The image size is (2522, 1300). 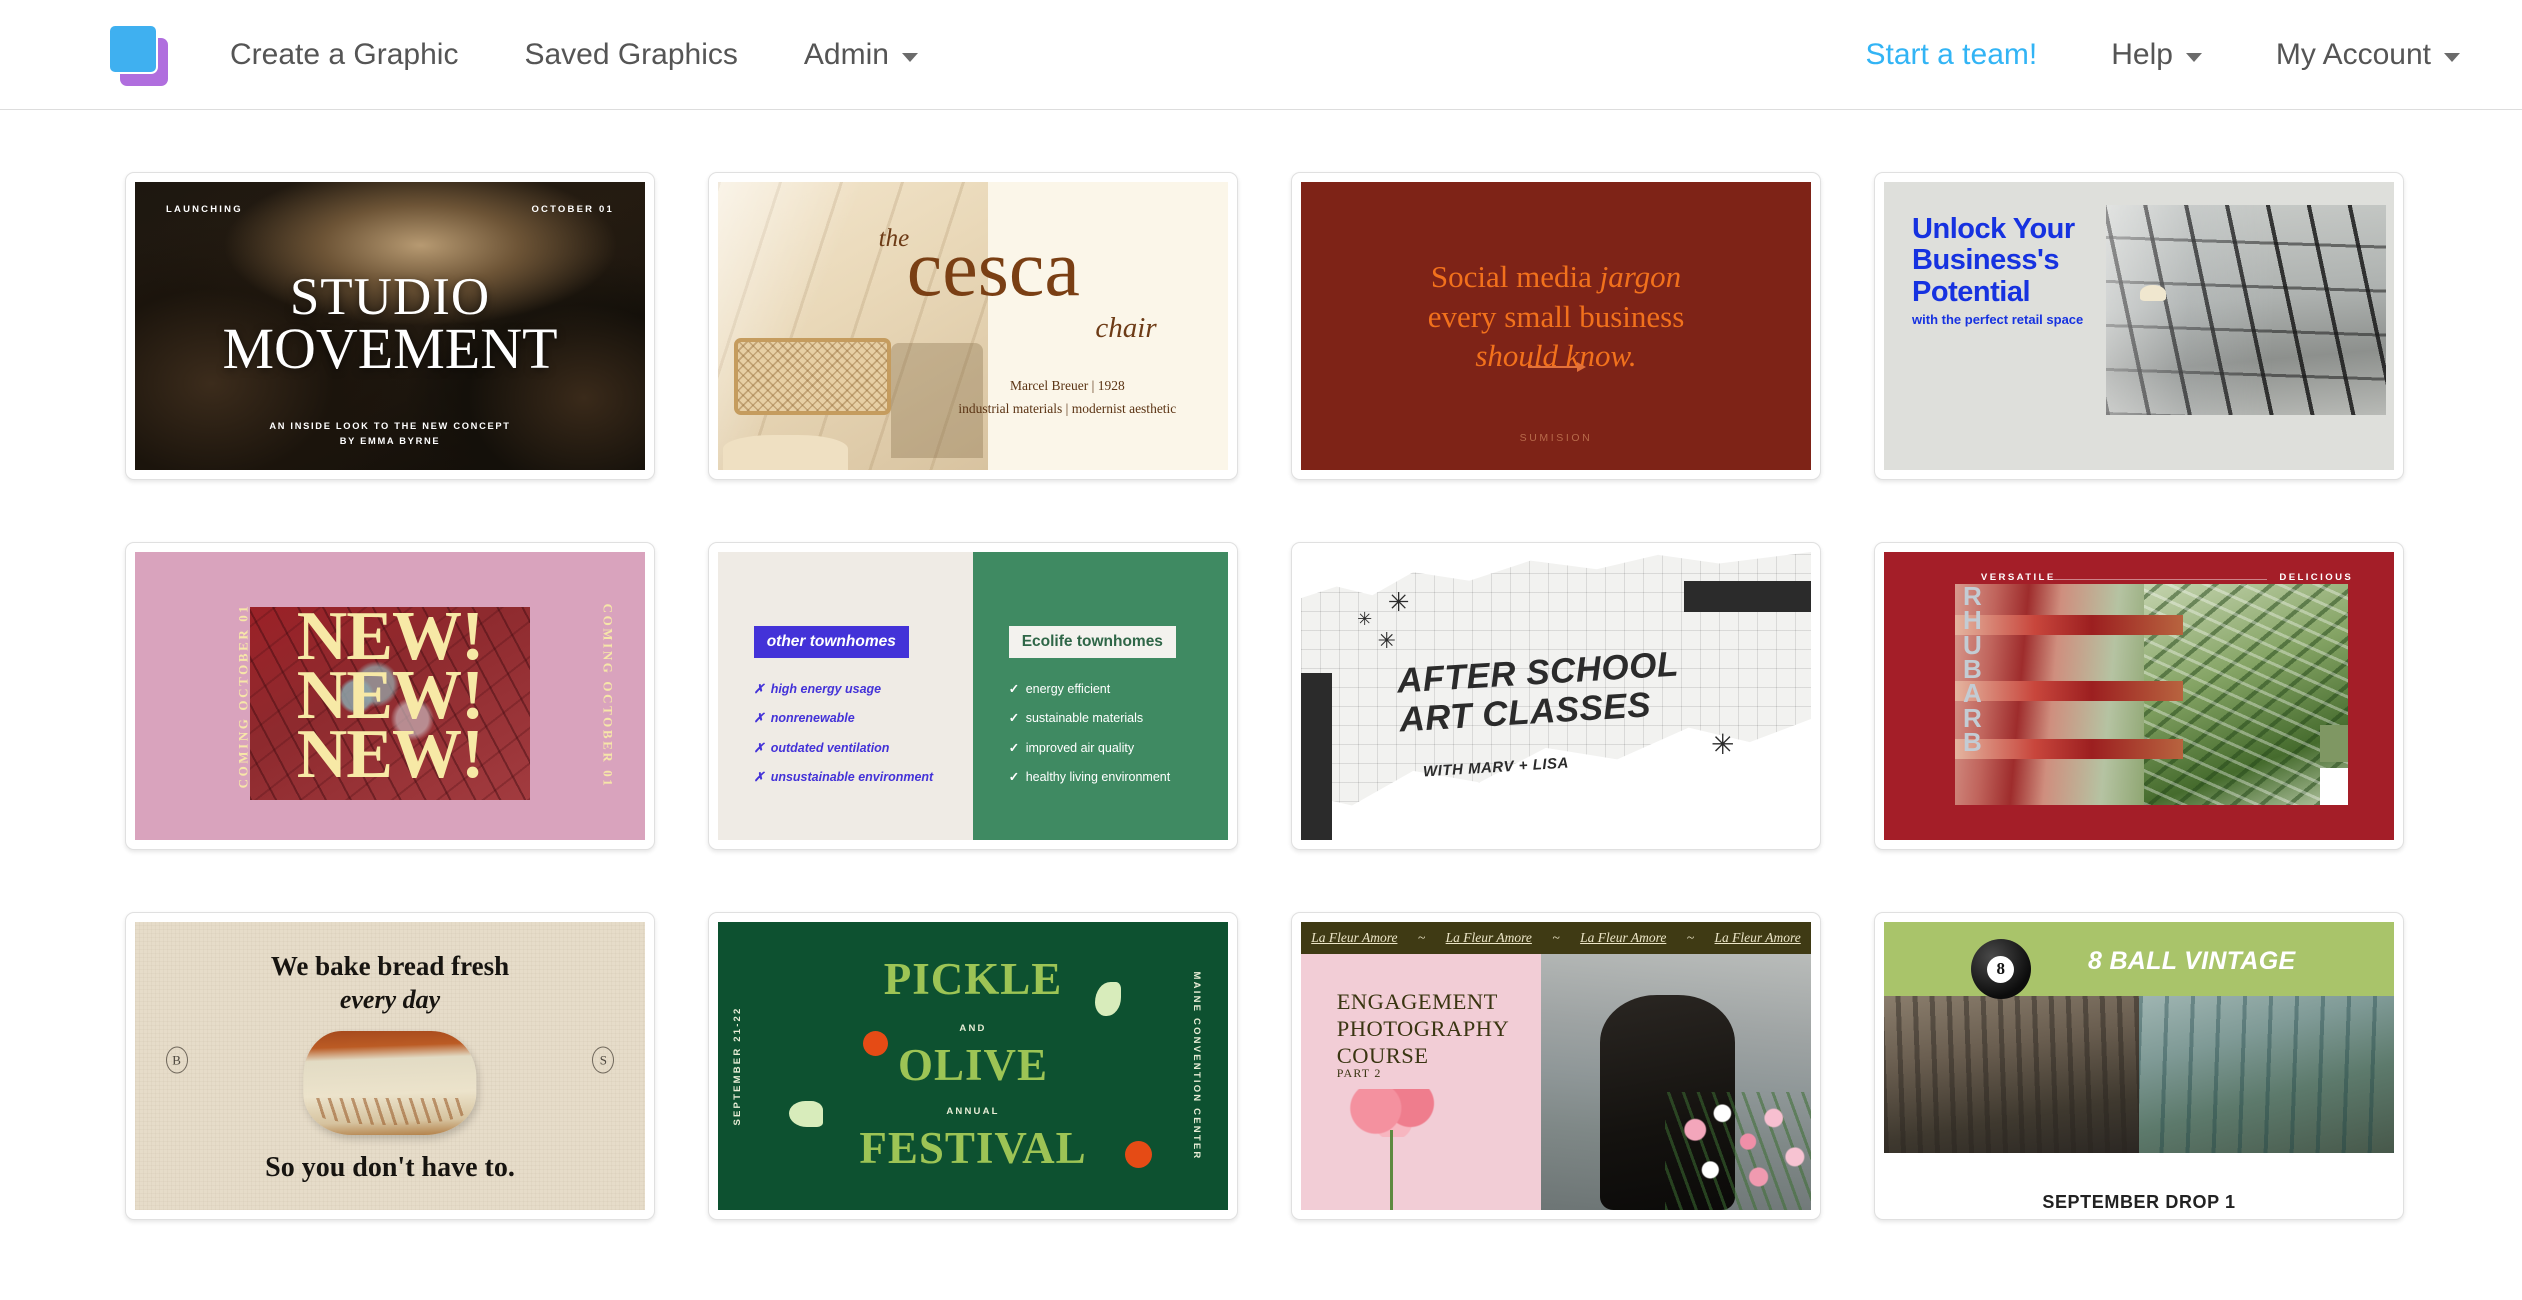 I want to click on monogram-left: B, so click(x=176, y=1060).